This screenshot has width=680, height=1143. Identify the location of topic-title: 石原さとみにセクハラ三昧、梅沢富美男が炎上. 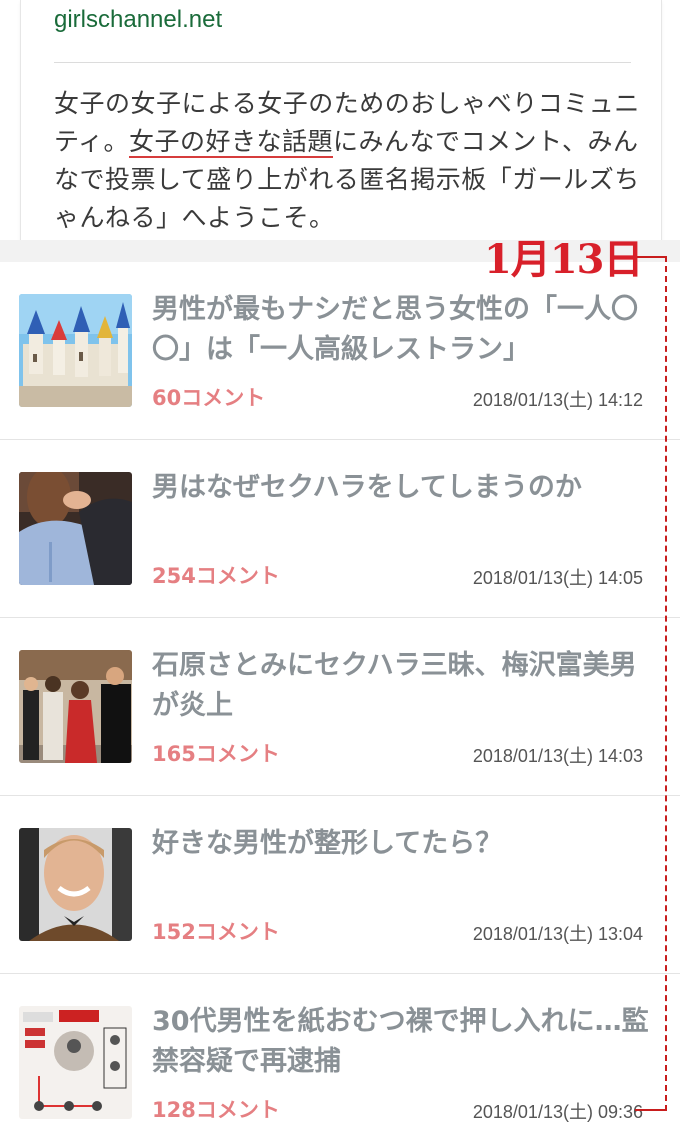
(402, 686).